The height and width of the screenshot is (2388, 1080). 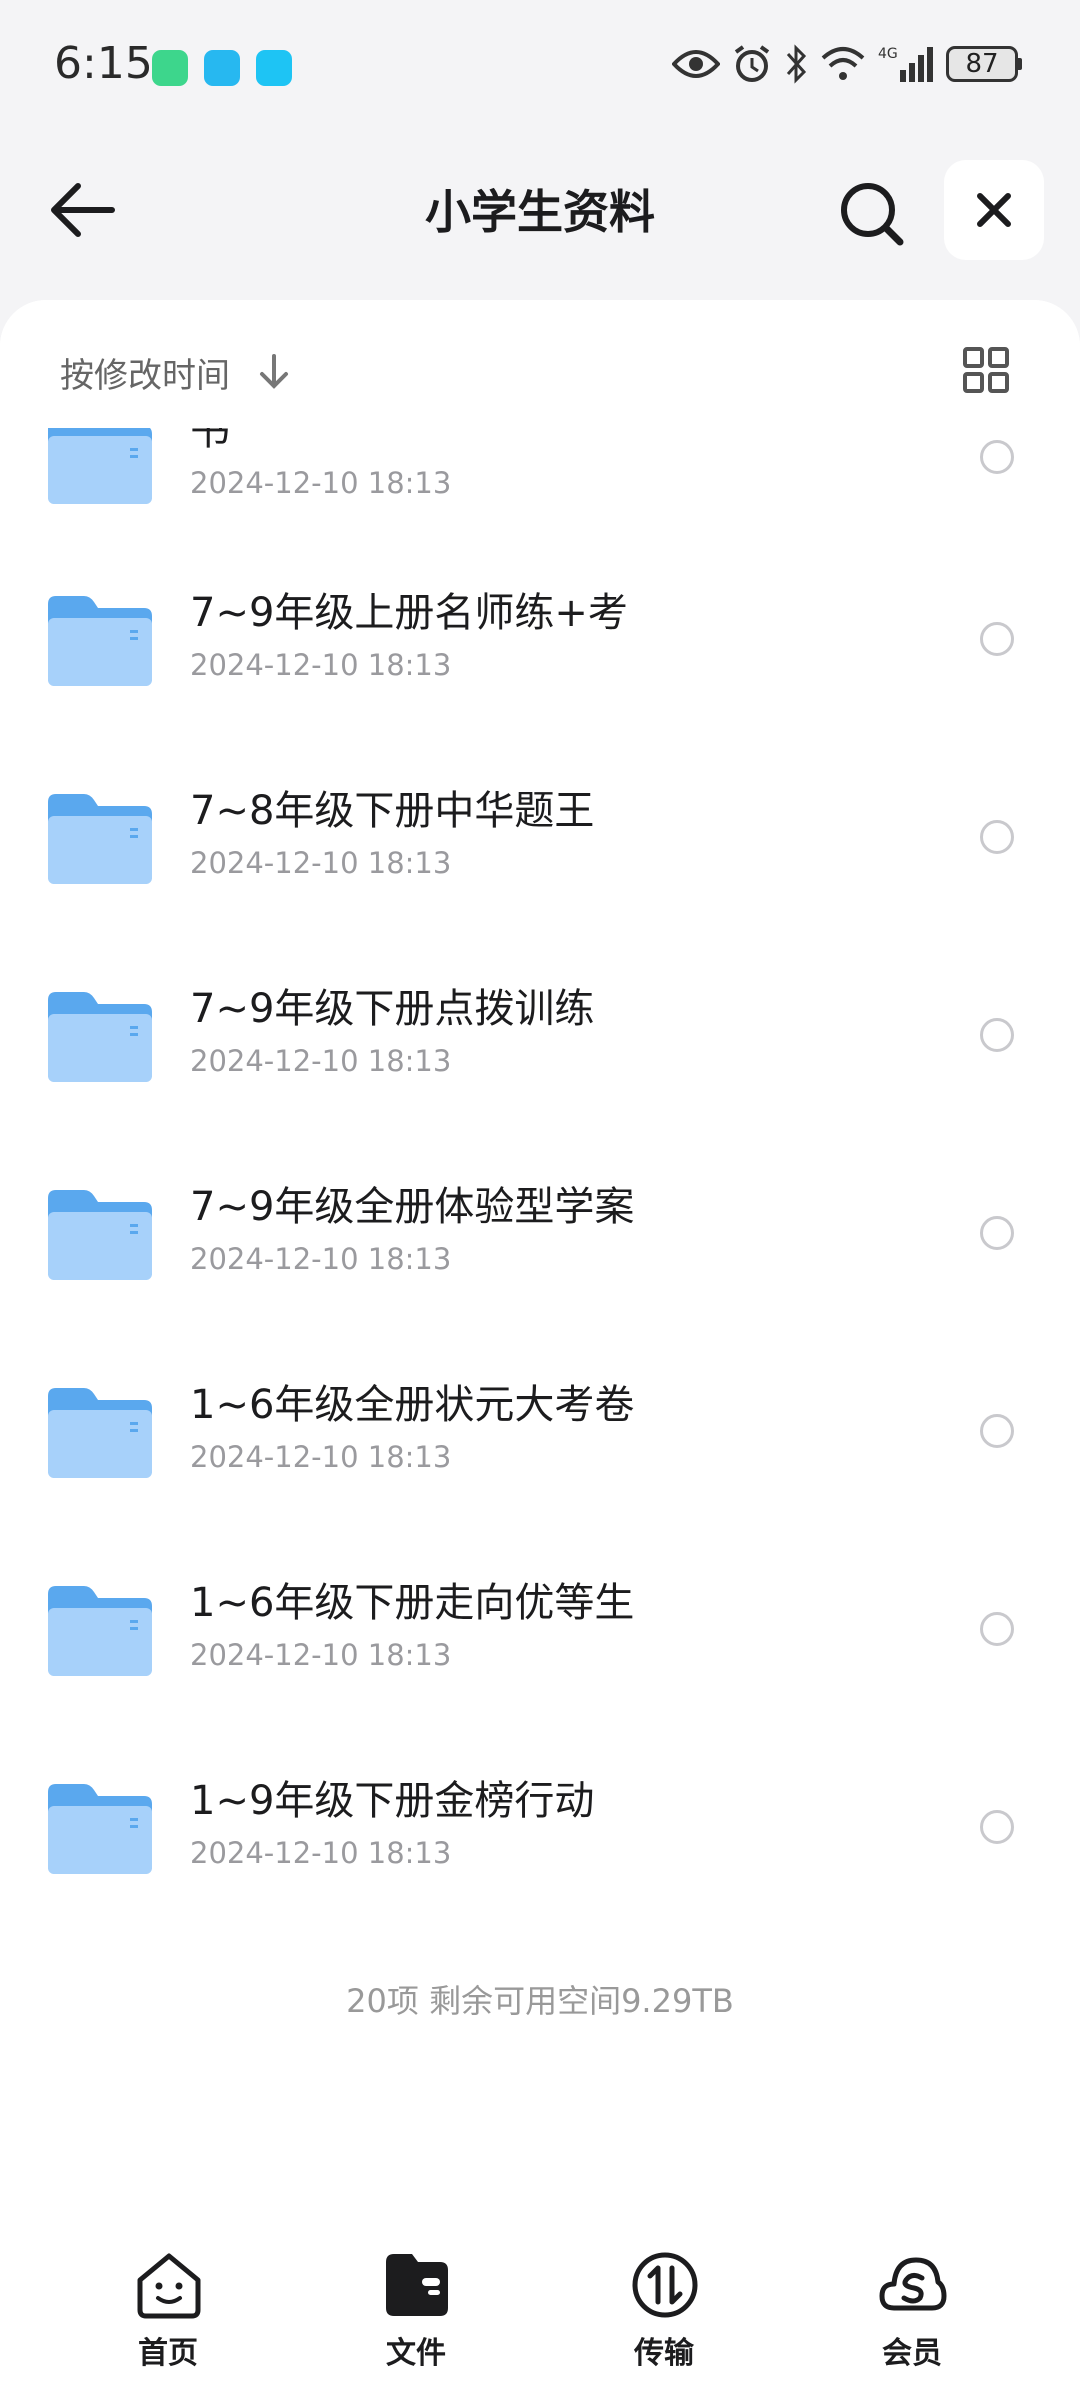 I want to click on list-item: 7~9年级全册体验型学案 2024-12-10 18:13, so click(x=540, y=1233).